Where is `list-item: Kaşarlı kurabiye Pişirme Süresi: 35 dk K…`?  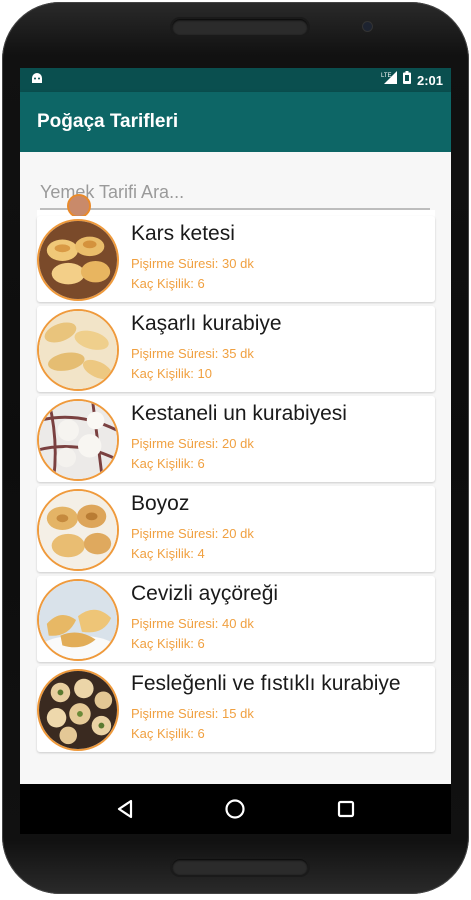
list-item: Kaşarlı kurabiye Pişirme Süresi: 35 dk K… is located at coordinates (236, 349).